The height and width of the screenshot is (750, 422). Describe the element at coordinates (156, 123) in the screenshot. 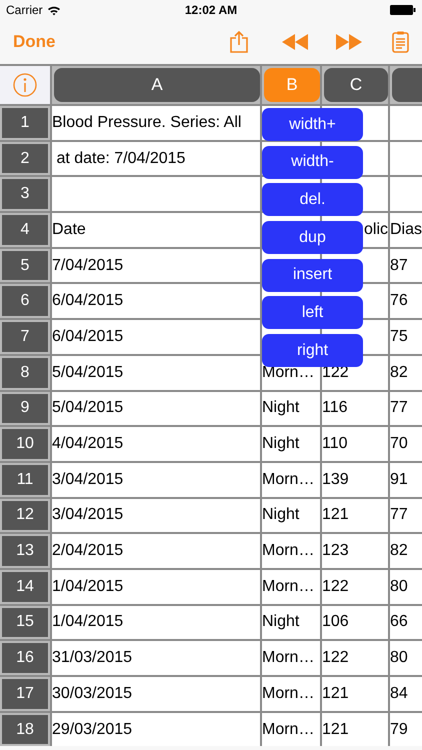

I see `table-cell: Blood Pressure. Series: All` at that location.